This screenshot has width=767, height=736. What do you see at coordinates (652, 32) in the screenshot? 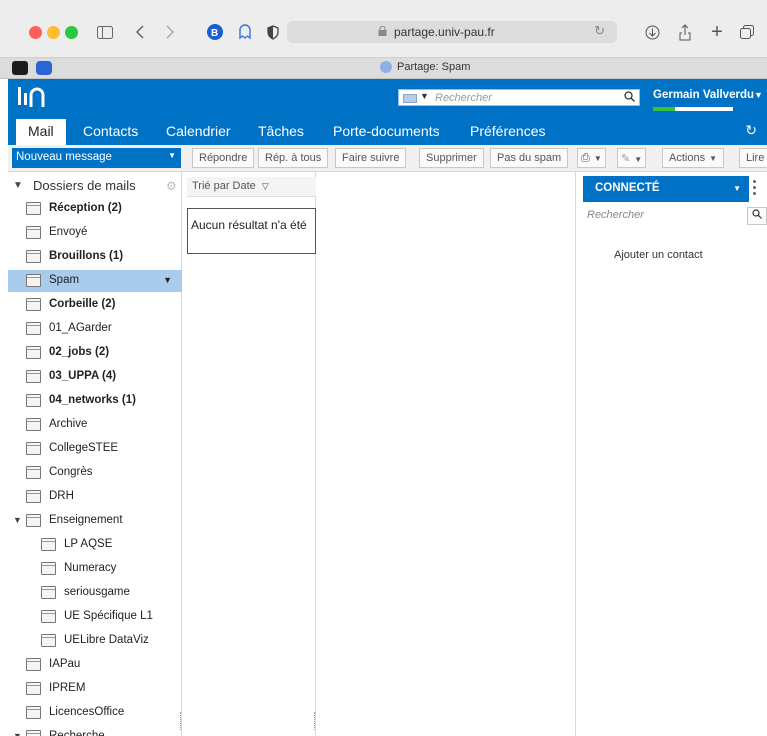
I see `downloads-icon` at bounding box center [652, 32].